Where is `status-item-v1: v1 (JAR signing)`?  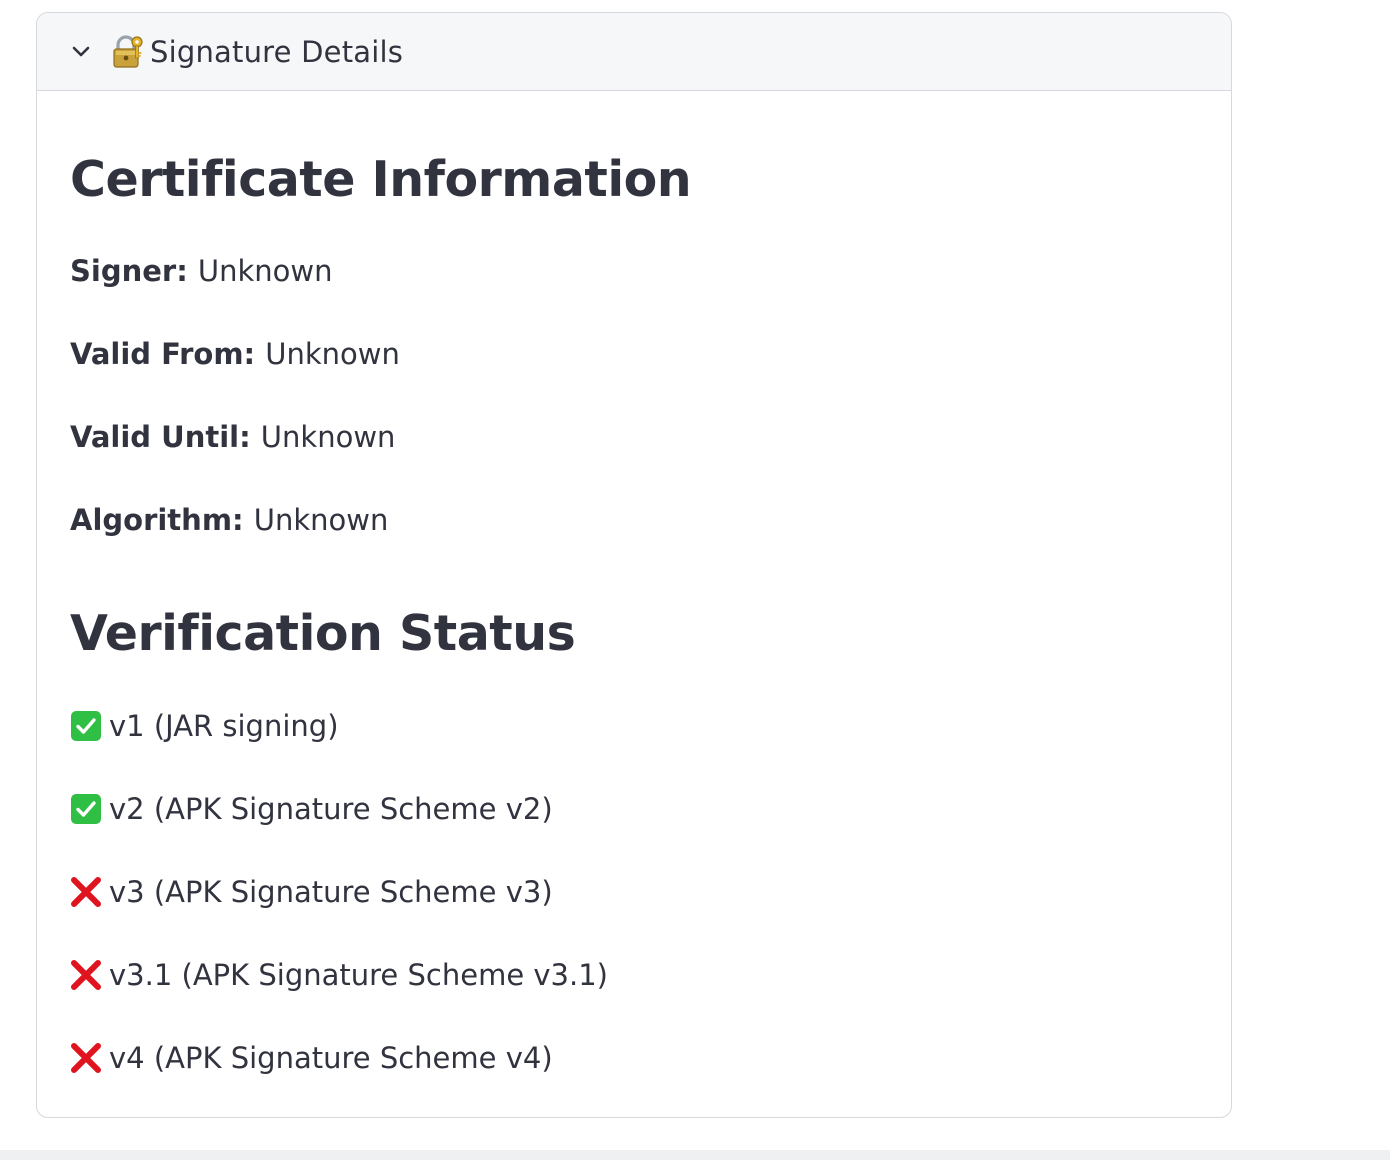 status-item-v1: v1 (JAR signing) is located at coordinates (204, 726).